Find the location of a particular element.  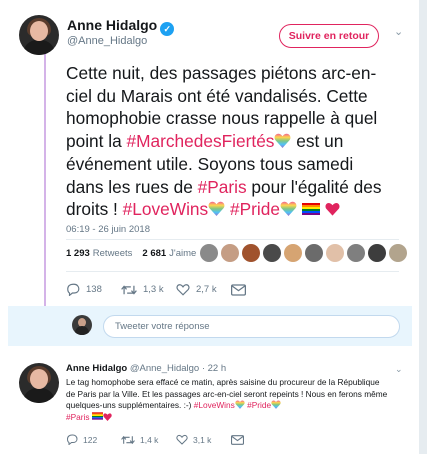

reply-button: 138 is located at coordinates (93, 289).